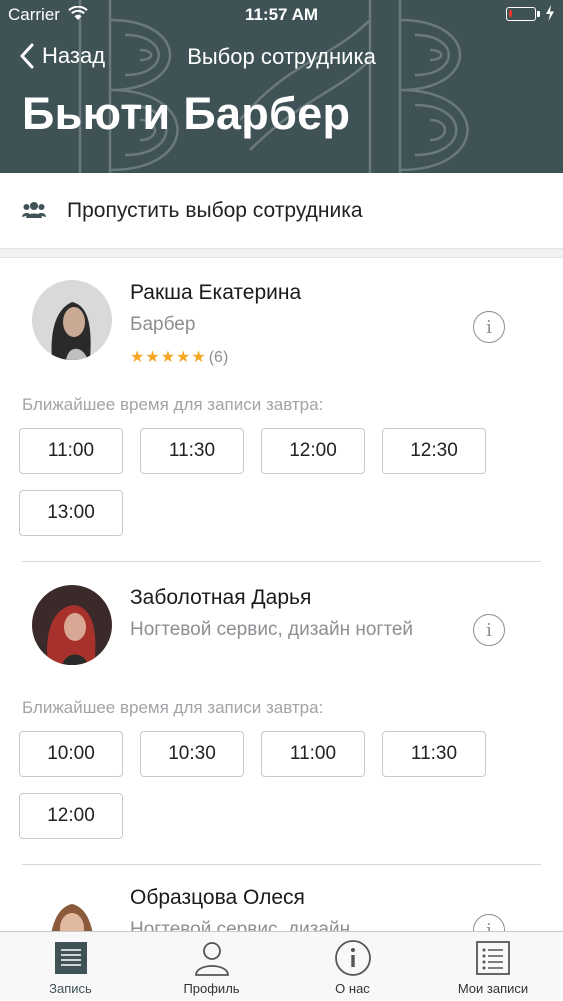 The image size is (563, 1001). What do you see at coordinates (192, 754) in the screenshot?
I see `time-slot: 10:30` at bounding box center [192, 754].